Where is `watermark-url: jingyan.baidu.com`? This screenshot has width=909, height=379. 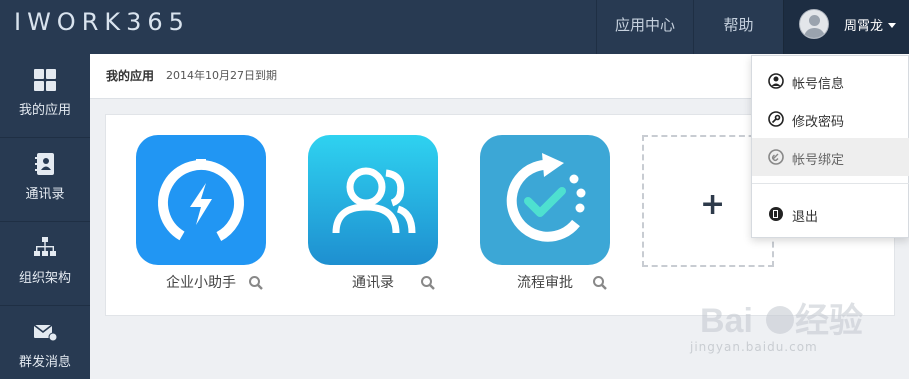 watermark-url: jingyan.baidu.com is located at coordinates (754, 347).